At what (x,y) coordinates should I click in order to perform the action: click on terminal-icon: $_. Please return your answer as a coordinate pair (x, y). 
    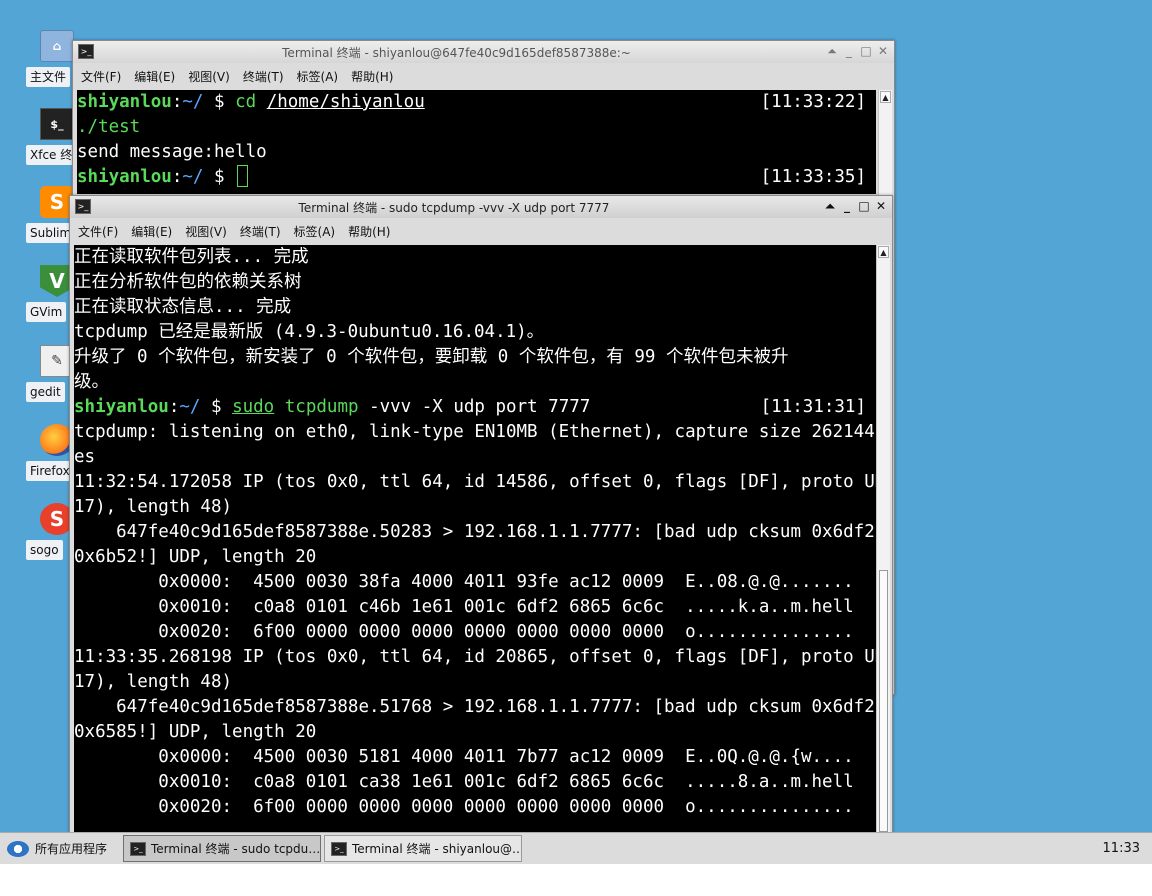
    Looking at the image, I should click on (57, 124).